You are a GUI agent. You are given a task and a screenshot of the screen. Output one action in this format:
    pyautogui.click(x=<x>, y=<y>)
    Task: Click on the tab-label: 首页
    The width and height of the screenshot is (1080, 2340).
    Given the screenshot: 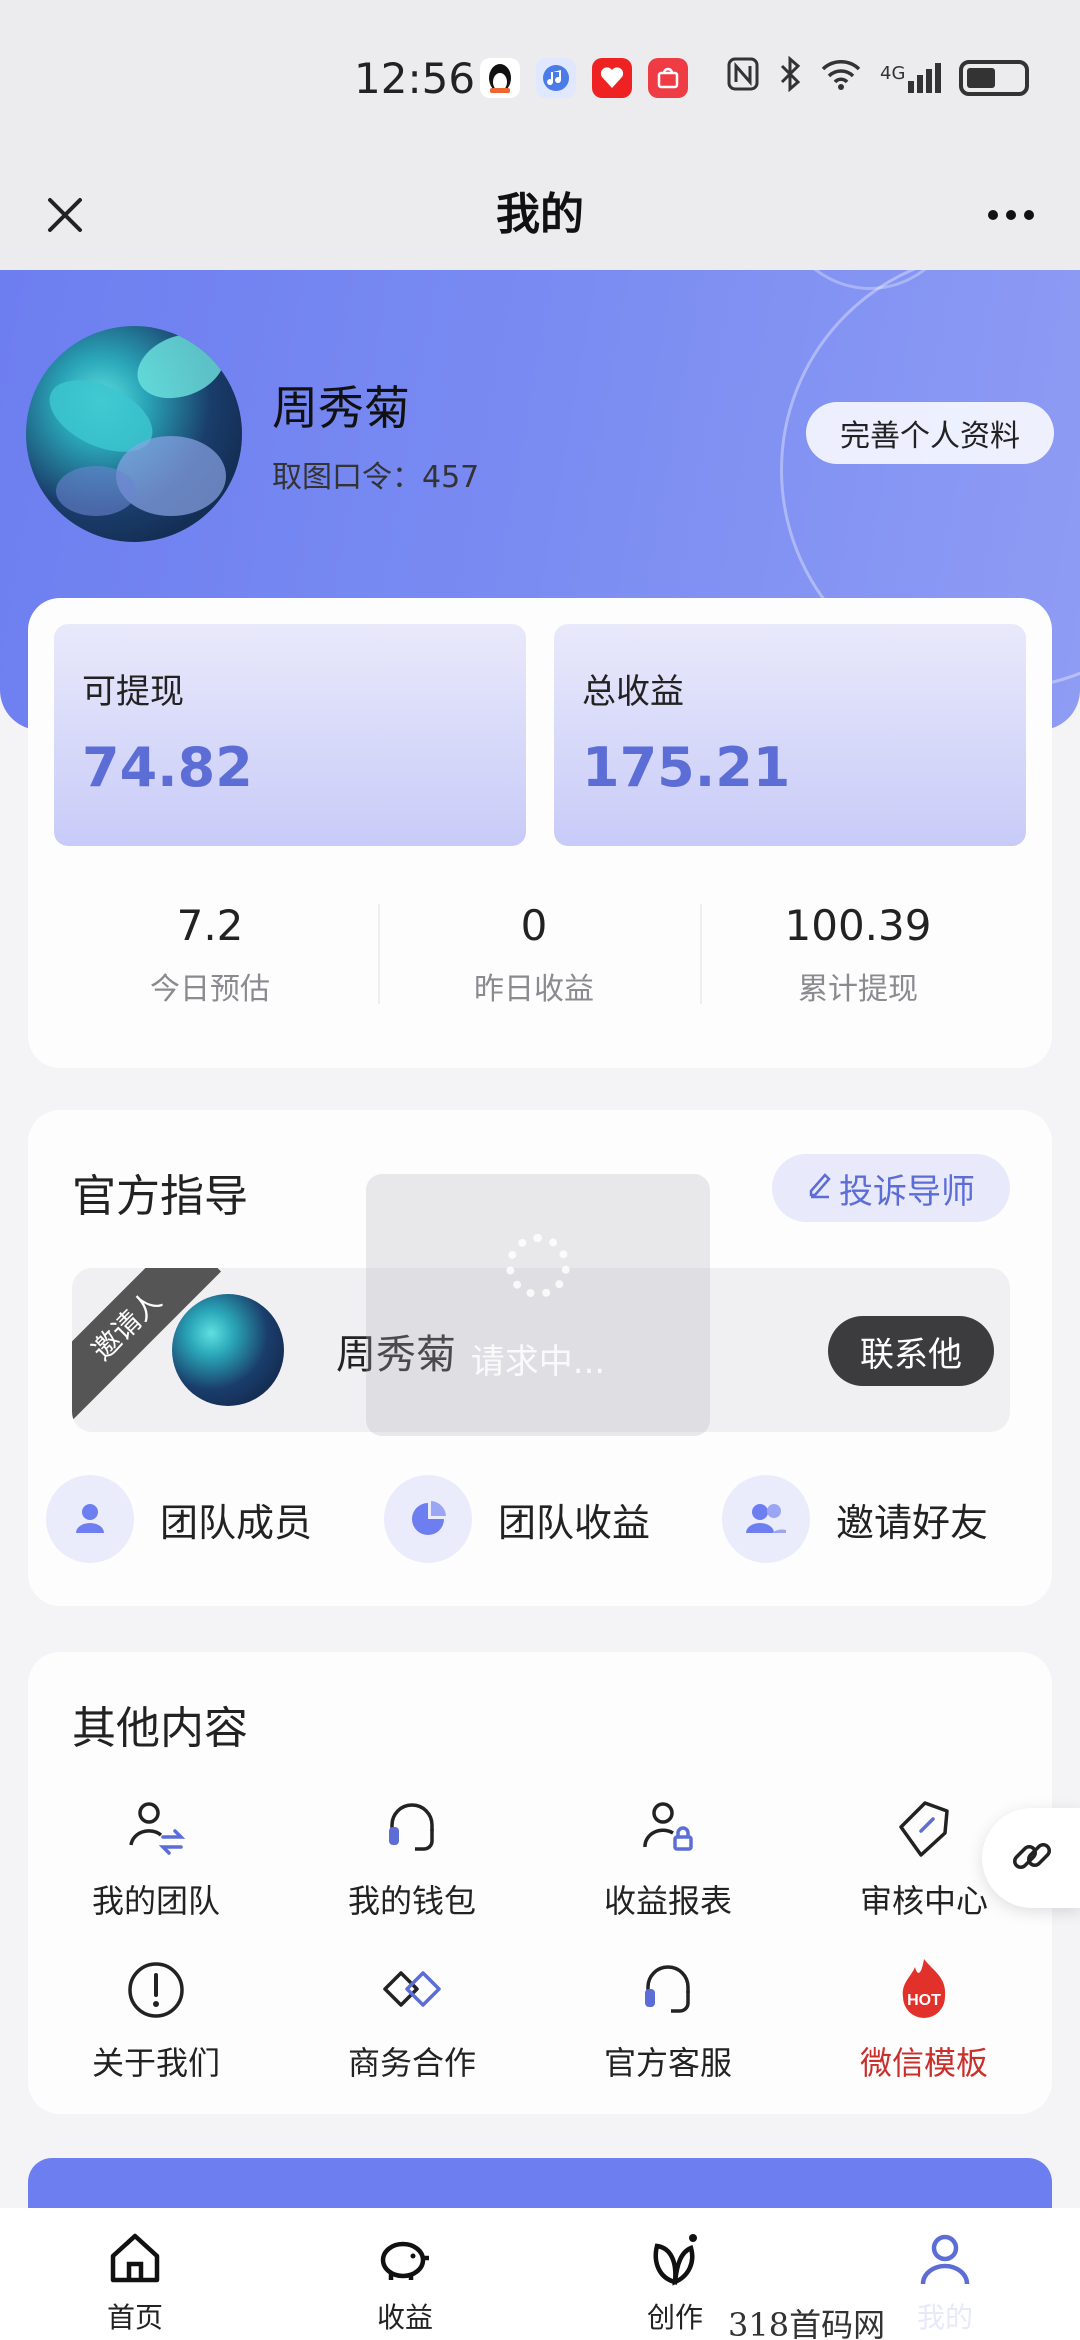 What is the action you would take?
    pyautogui.click(x=134, y=2317)
    